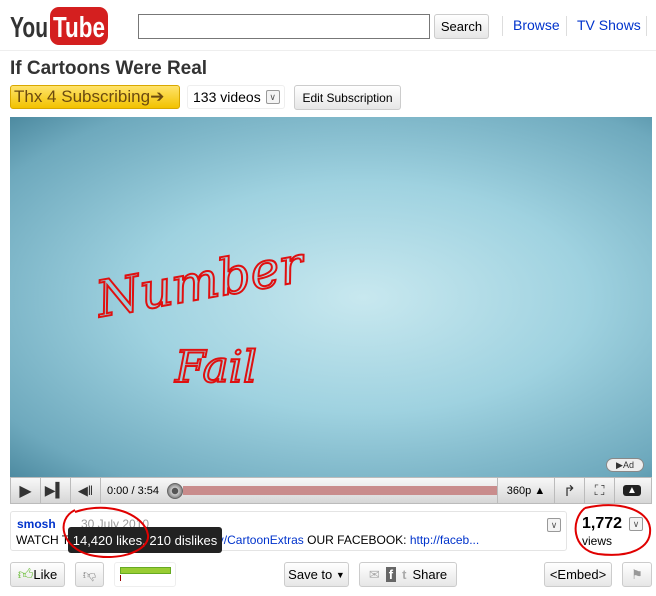 This screenshot has height=596, width=656. What do you see at coordinates (25, 574) in the screenshot?
I see `thumbs-up-icon: 👍︎` at bounding box center [25, 574].